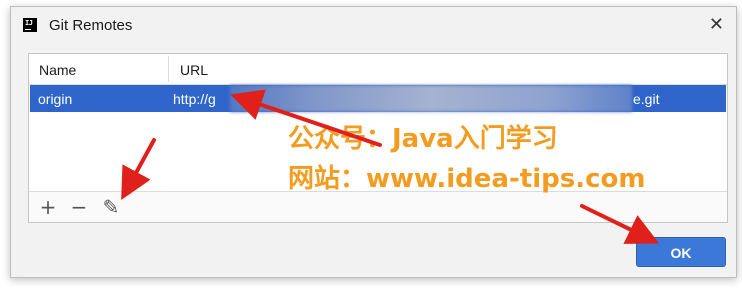 The image size is (742, 290). I want to click on column-header-name: Name, so click(57, 70).